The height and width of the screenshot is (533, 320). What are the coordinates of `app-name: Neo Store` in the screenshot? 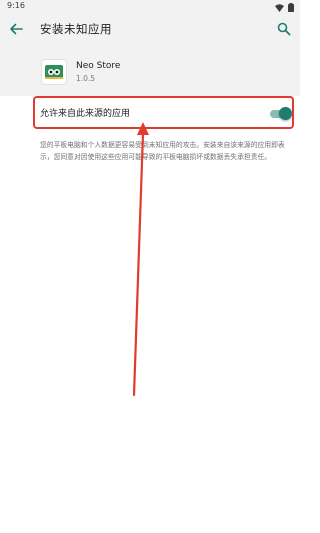 It's located at (98, 66).